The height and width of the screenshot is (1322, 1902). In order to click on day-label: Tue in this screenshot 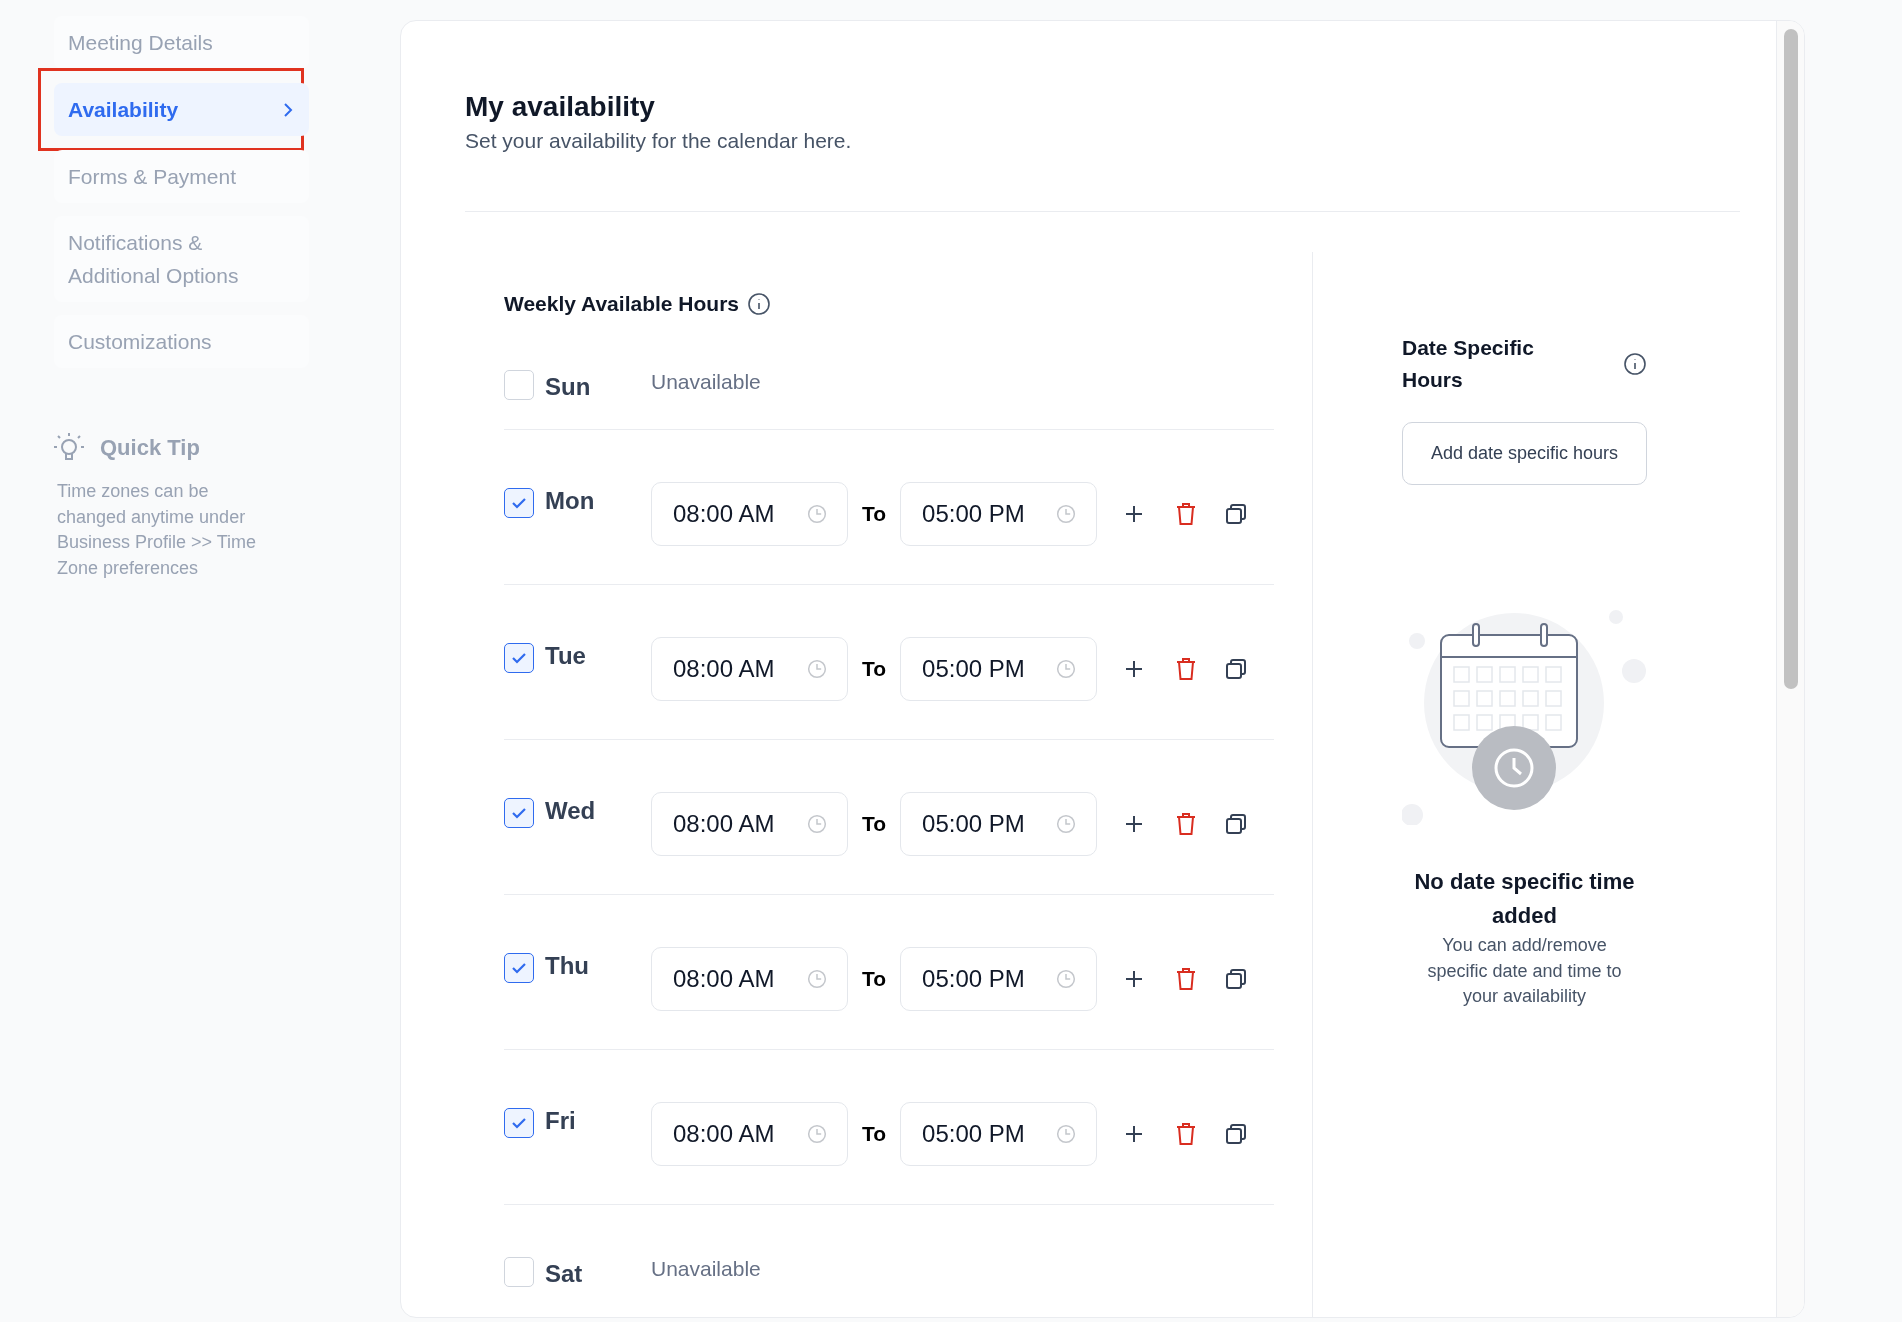, I will do `click(565, 656)`.